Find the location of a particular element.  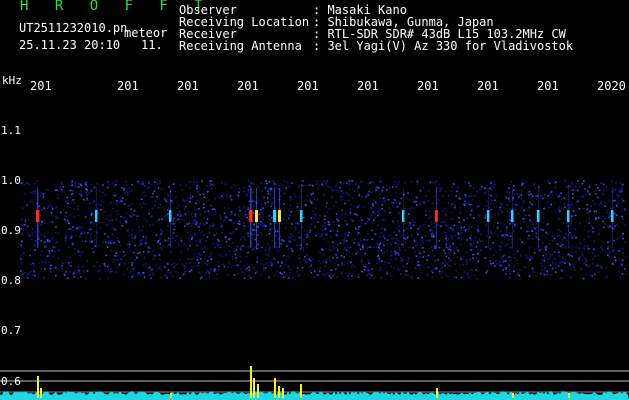

unit-label: kHz is located at coordinates (12, 80).